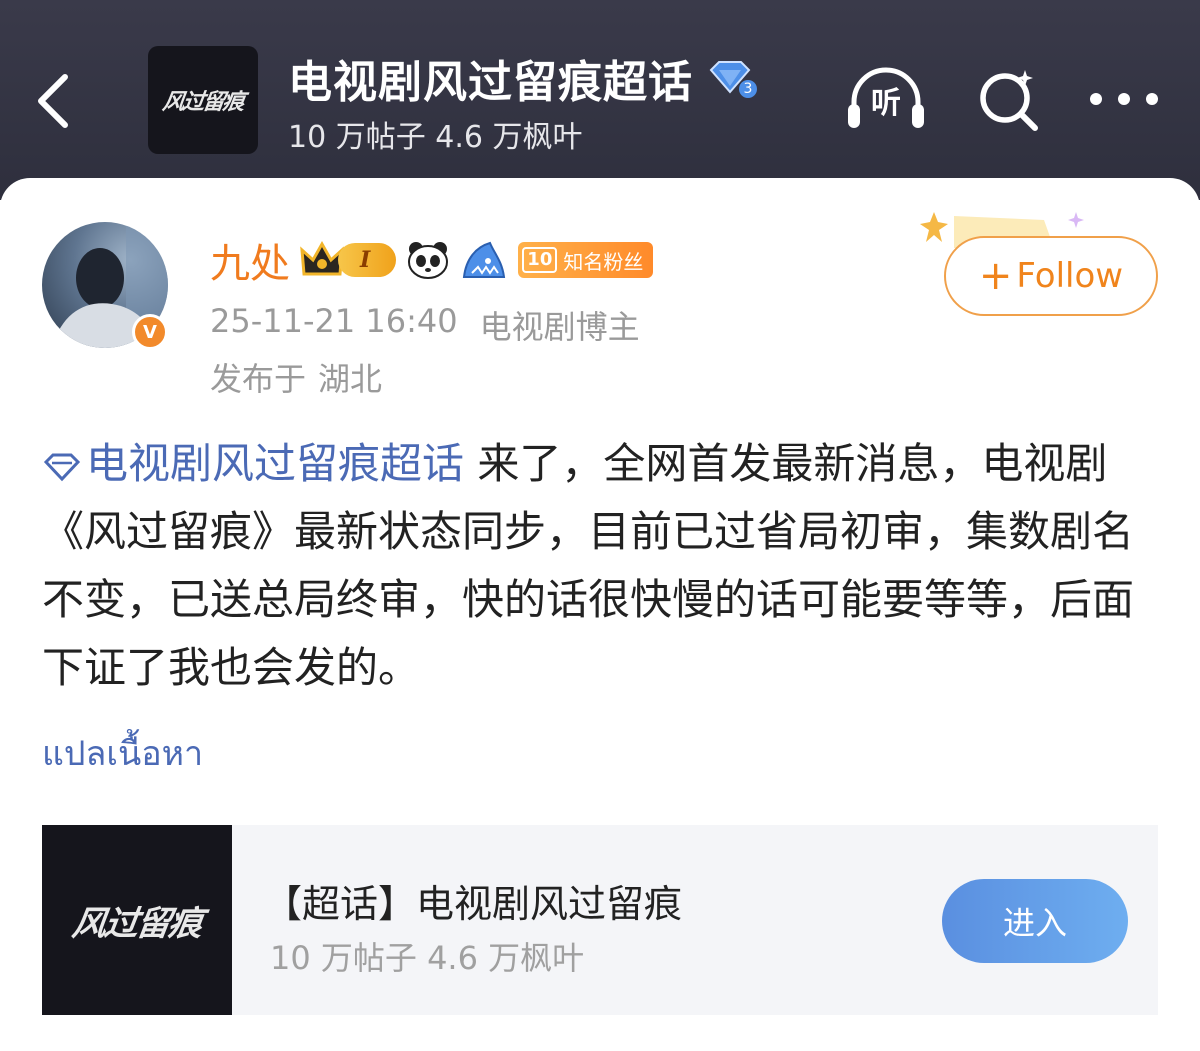  Describe the element at coordinates (122, 753) in the screenshot. I see `translate-link: แปลเนื้อหา` at that location.